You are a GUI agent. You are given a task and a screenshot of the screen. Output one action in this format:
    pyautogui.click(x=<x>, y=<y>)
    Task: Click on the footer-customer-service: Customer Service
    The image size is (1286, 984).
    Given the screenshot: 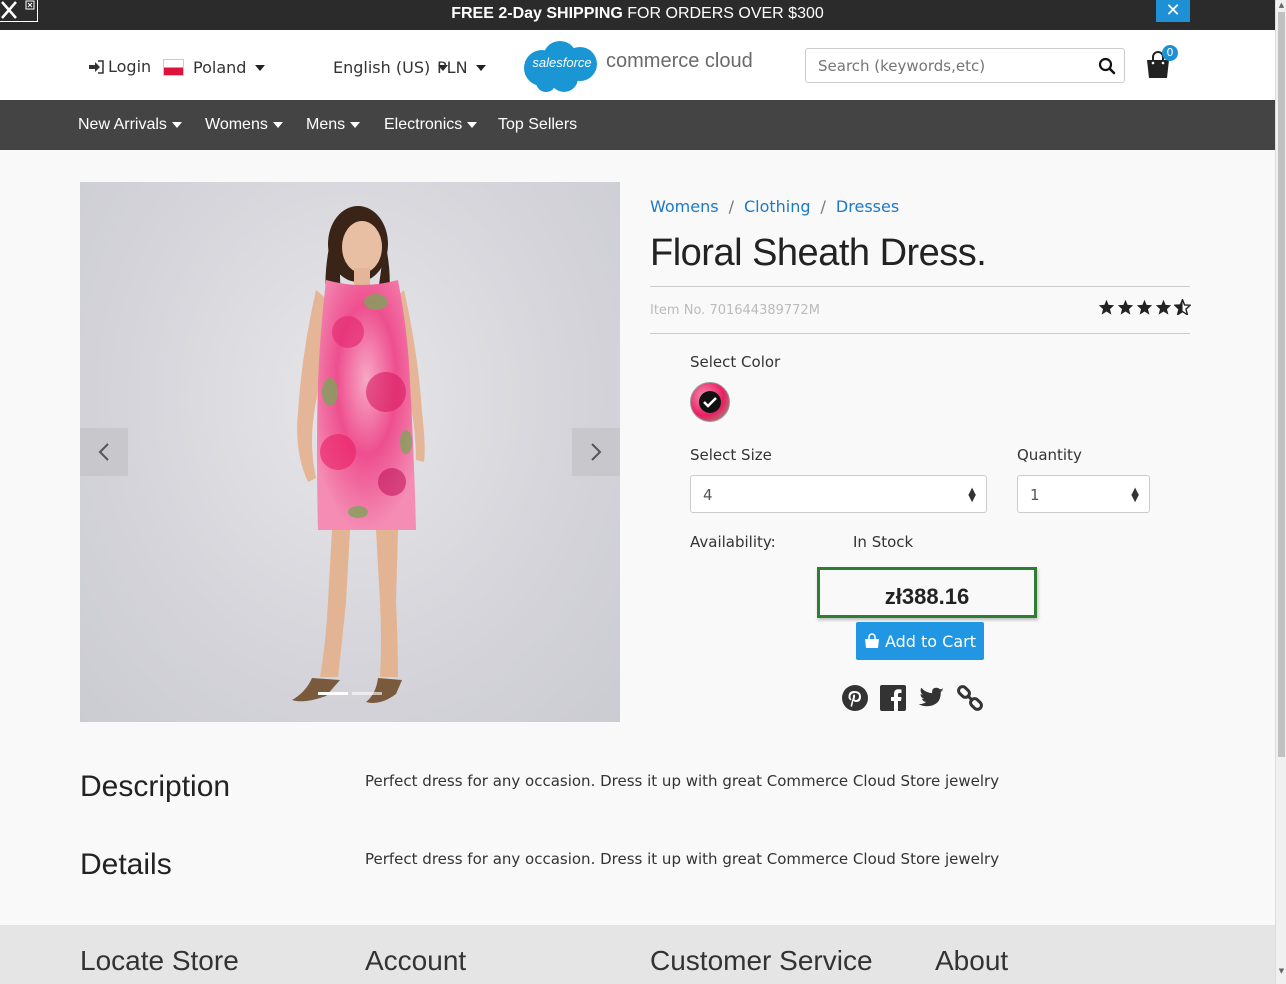 What is the action you would take?
    pyautogui.click(x=761, y=961)
    